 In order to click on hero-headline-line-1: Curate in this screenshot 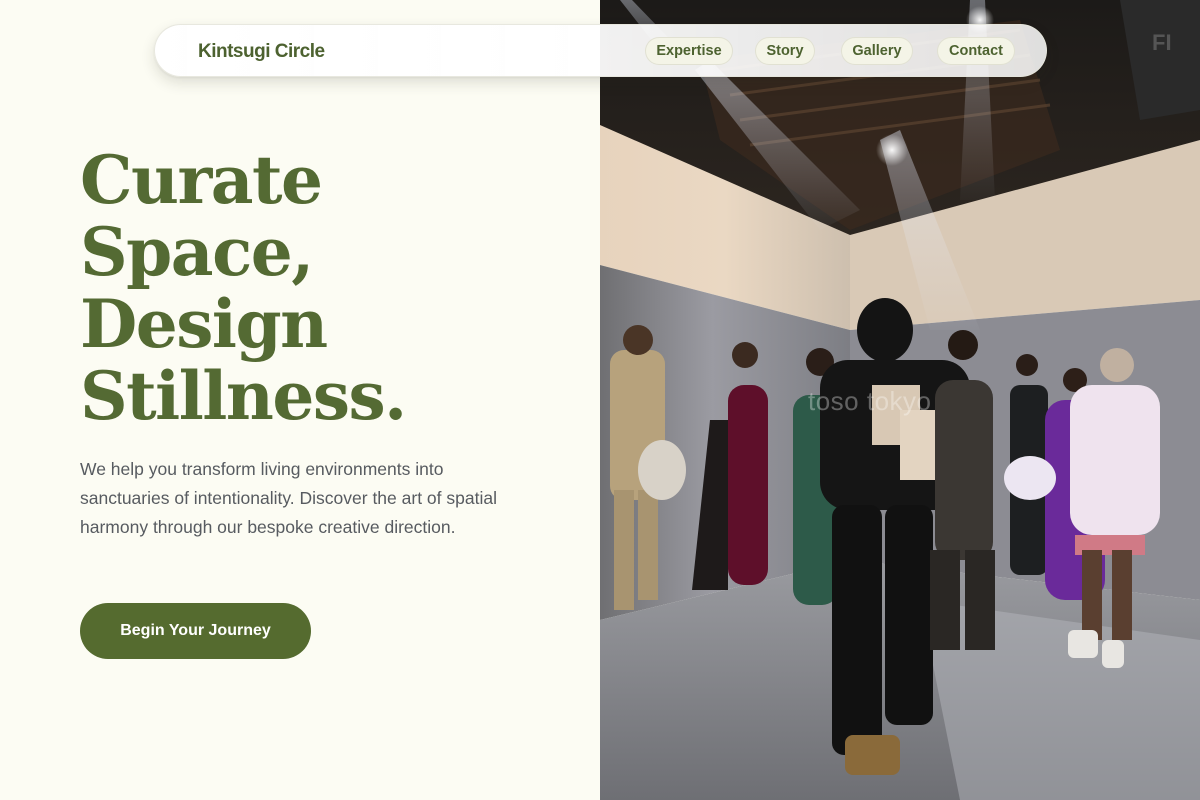, I will do `click(201, 180)`.